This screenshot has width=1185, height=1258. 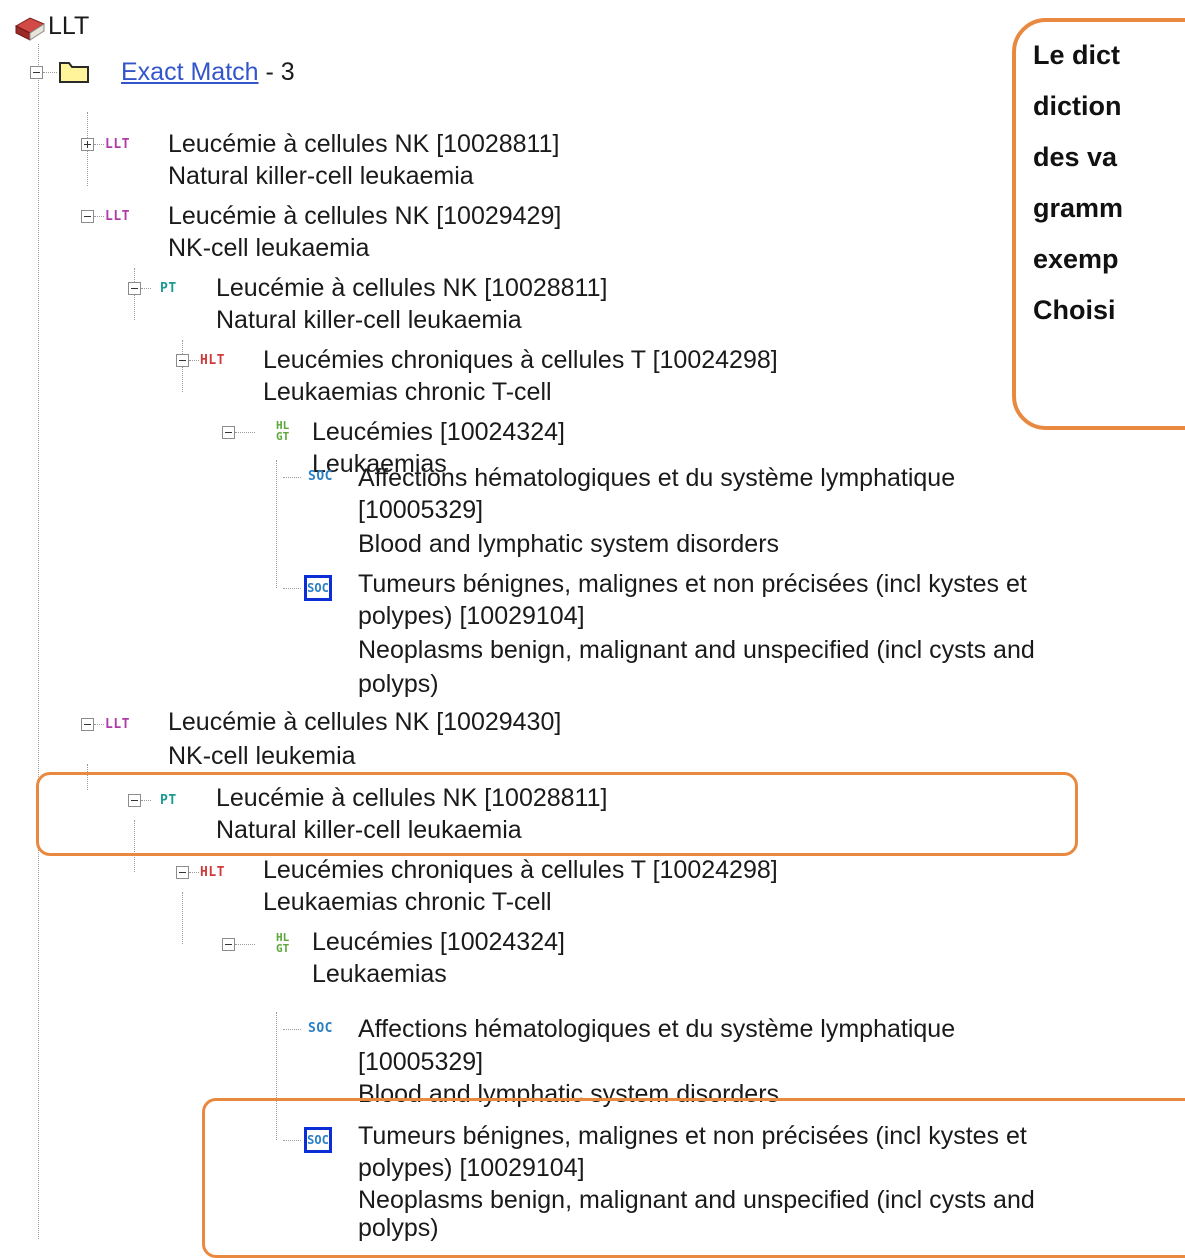 I want to click on llt-term-en: Natural killer-cell leukaemia, so click(x=321, y=176).